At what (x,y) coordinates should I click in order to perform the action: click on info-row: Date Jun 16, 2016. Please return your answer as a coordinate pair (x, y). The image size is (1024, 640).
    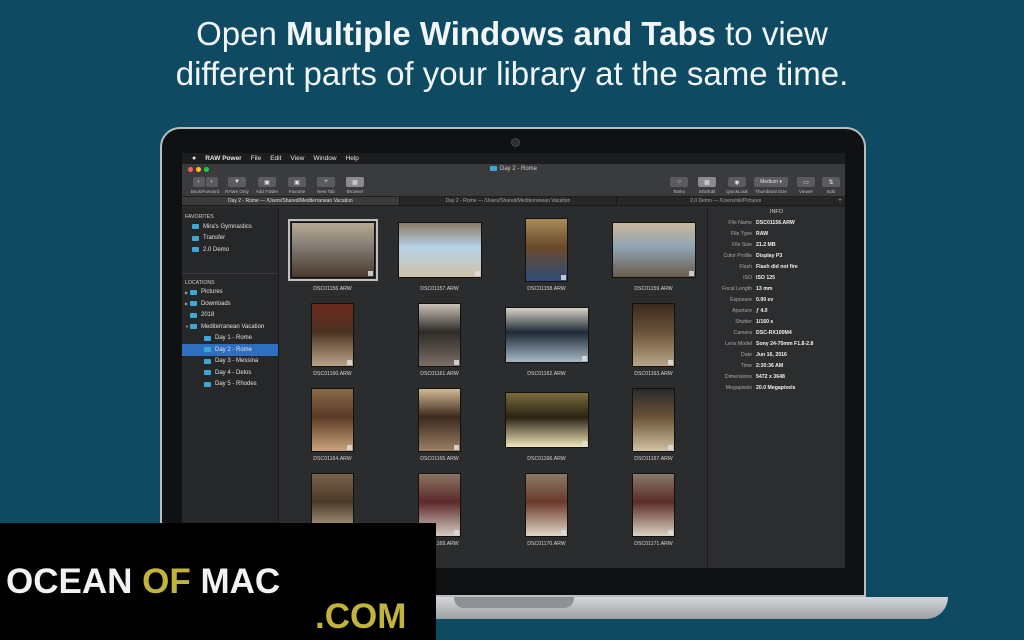
    Looking at the image, I should click on (776, 354).